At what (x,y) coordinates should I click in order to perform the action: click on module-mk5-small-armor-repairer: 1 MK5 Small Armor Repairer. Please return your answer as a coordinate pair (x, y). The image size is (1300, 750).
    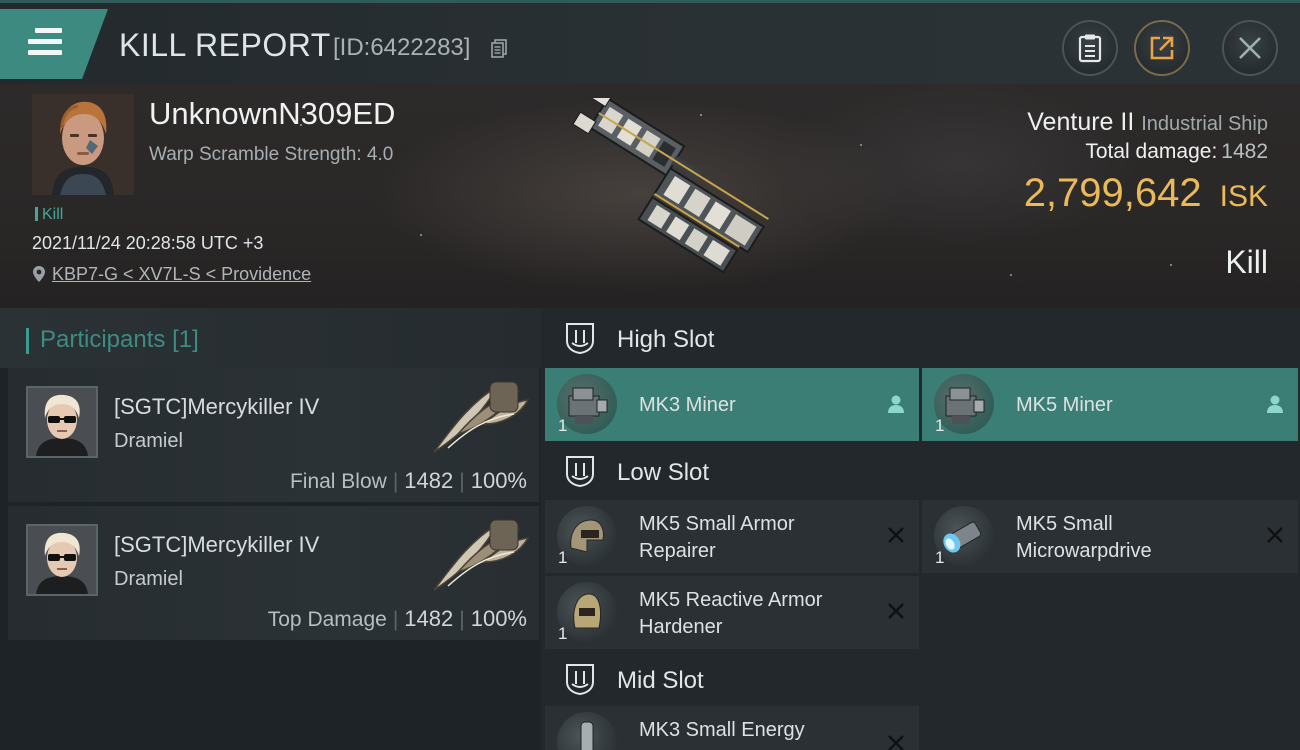
    Looking at the image, I should click on (732, 536).